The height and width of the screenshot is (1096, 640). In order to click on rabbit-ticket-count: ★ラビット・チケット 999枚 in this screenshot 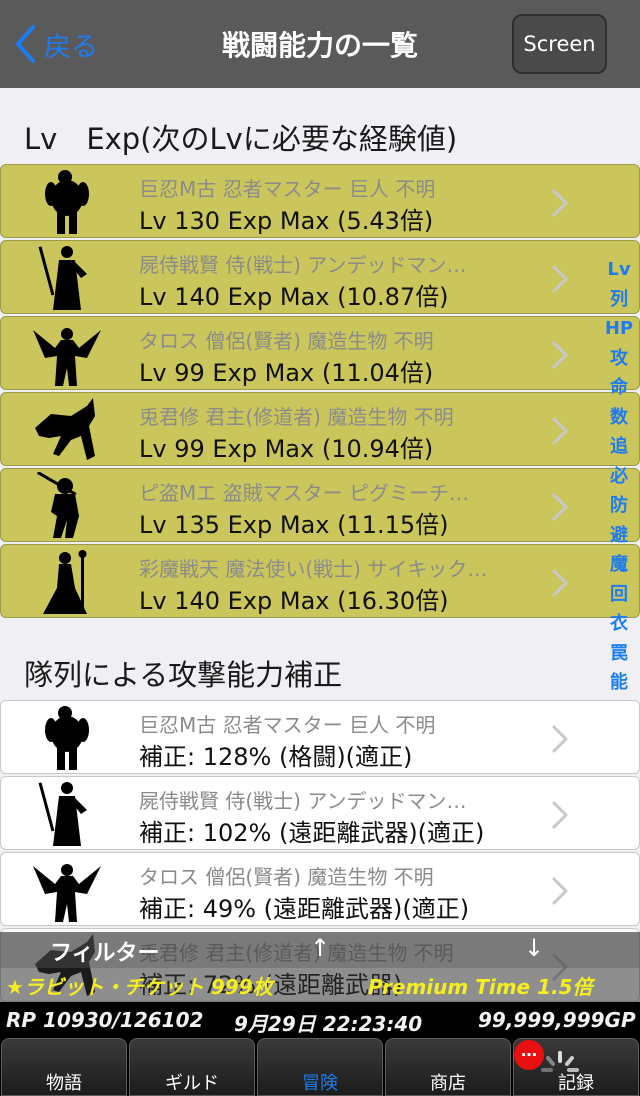, I will do `click(139, 987)`.